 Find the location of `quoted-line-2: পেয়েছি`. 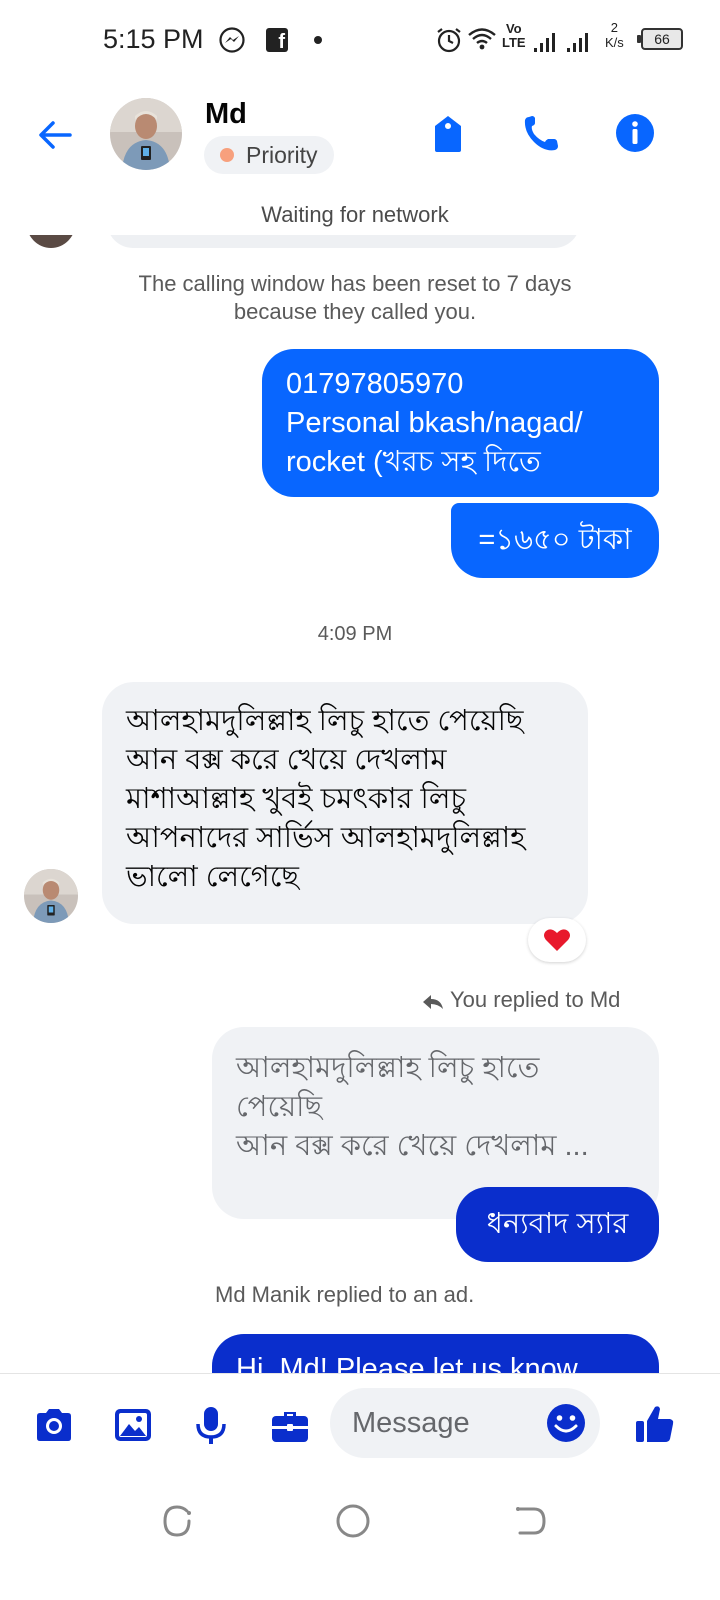

quoted-line-2: পেয়েছি is located at coordinates (279, 1107).